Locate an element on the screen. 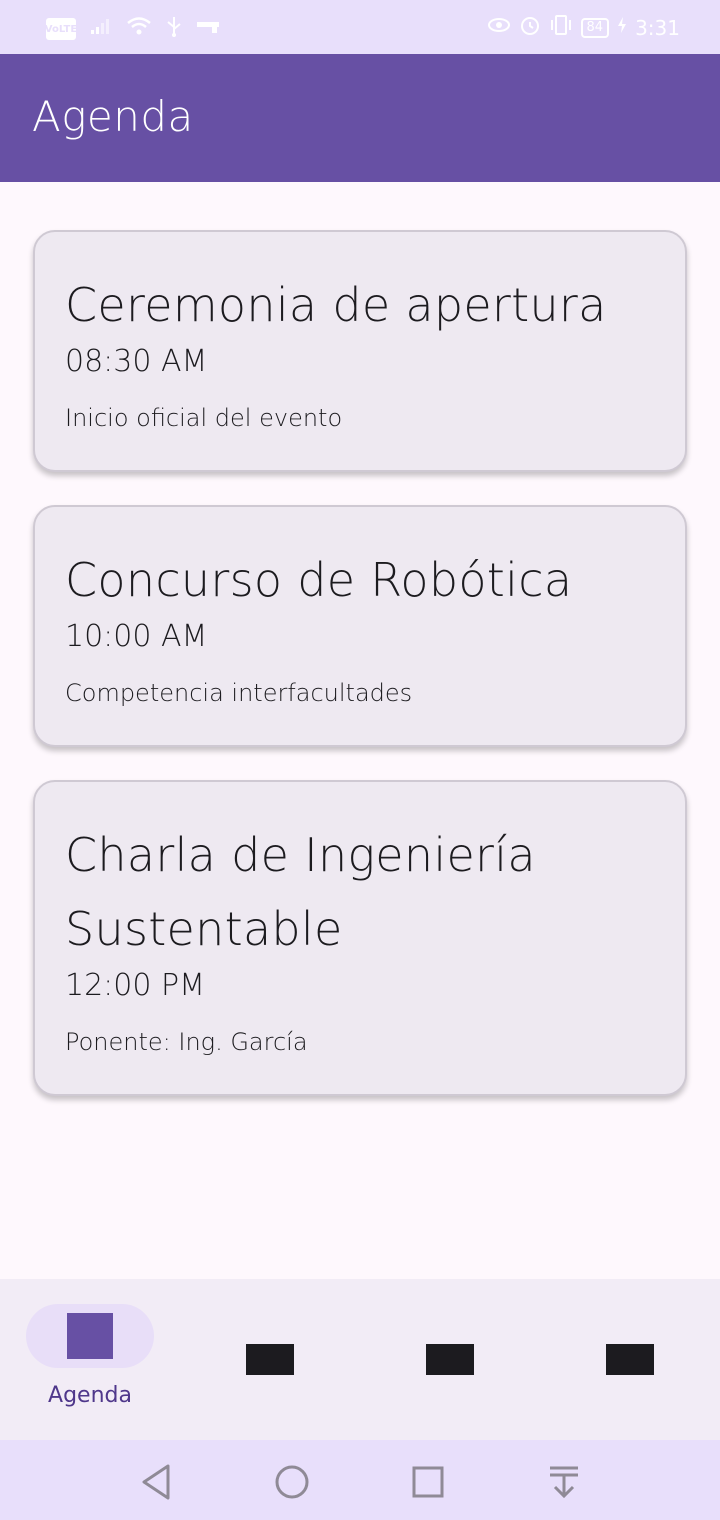 This screenshot has height=1520, width=720. recents-icon is located at coordinates (428, 1482).